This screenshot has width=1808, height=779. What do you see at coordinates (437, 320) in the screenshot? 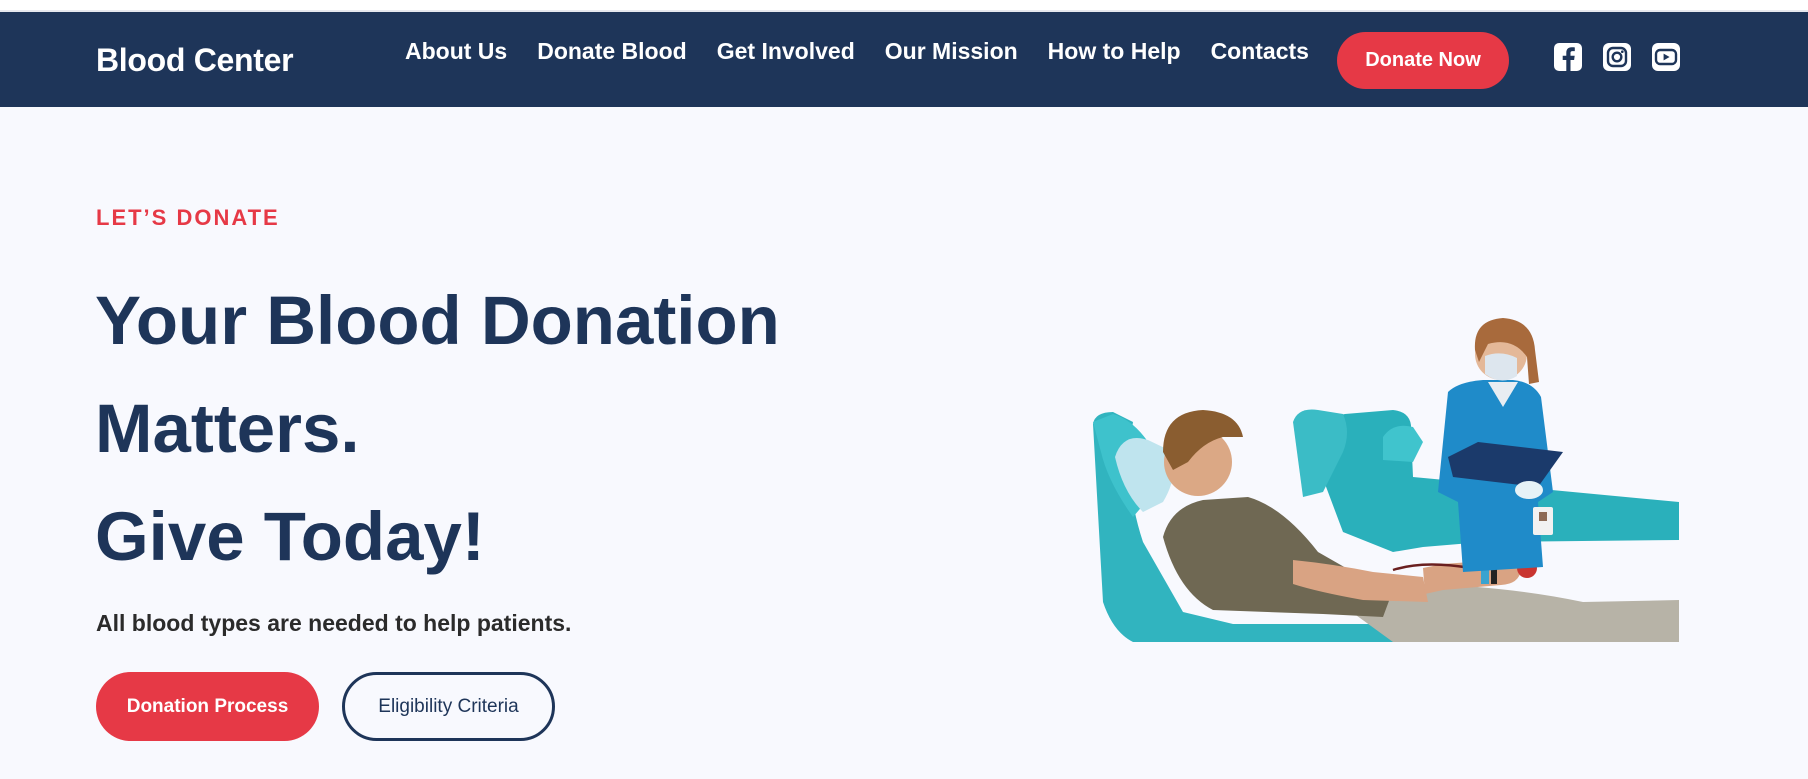
I see `headline-line-1: Your Blood Donation` at bounding box center [437, 320].